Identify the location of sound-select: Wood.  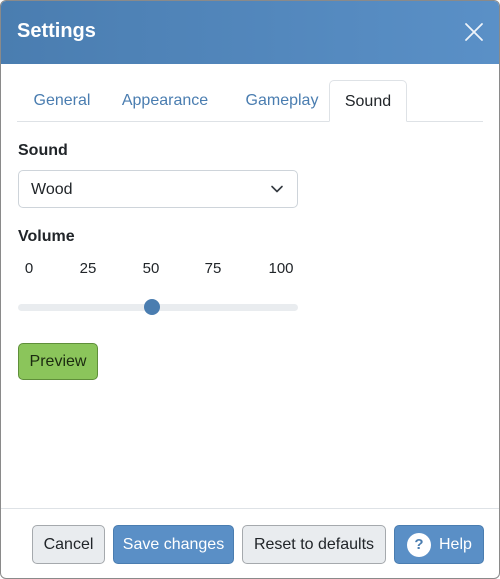
(158, 189).